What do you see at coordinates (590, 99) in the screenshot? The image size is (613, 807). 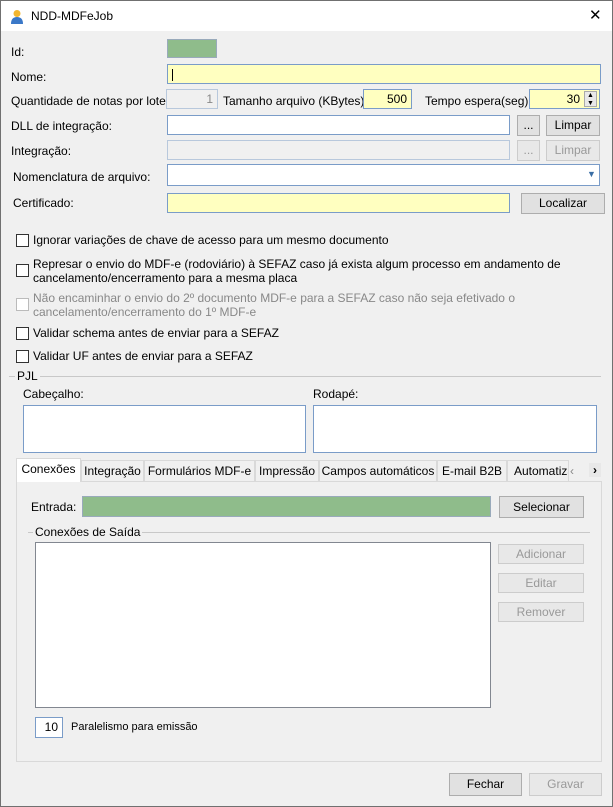 I see `spinner-arrows-icon: ▲ ▼` at bounding box center [590, 99].